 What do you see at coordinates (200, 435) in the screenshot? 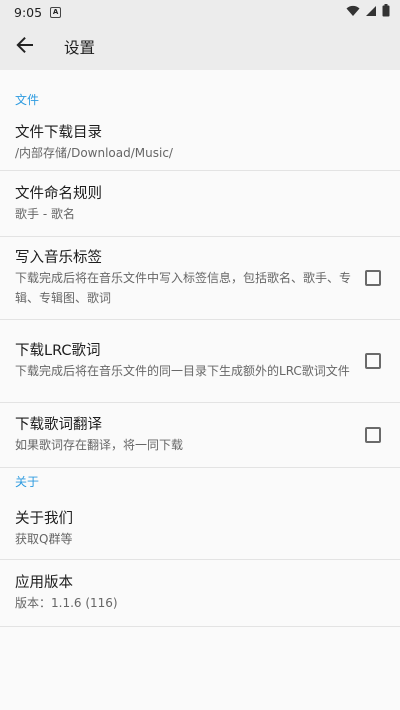
I see `pref-download-translation: 下载歌词翻译 如果歌词存在翻译，将一同下载` at bounding box center [200, 435].